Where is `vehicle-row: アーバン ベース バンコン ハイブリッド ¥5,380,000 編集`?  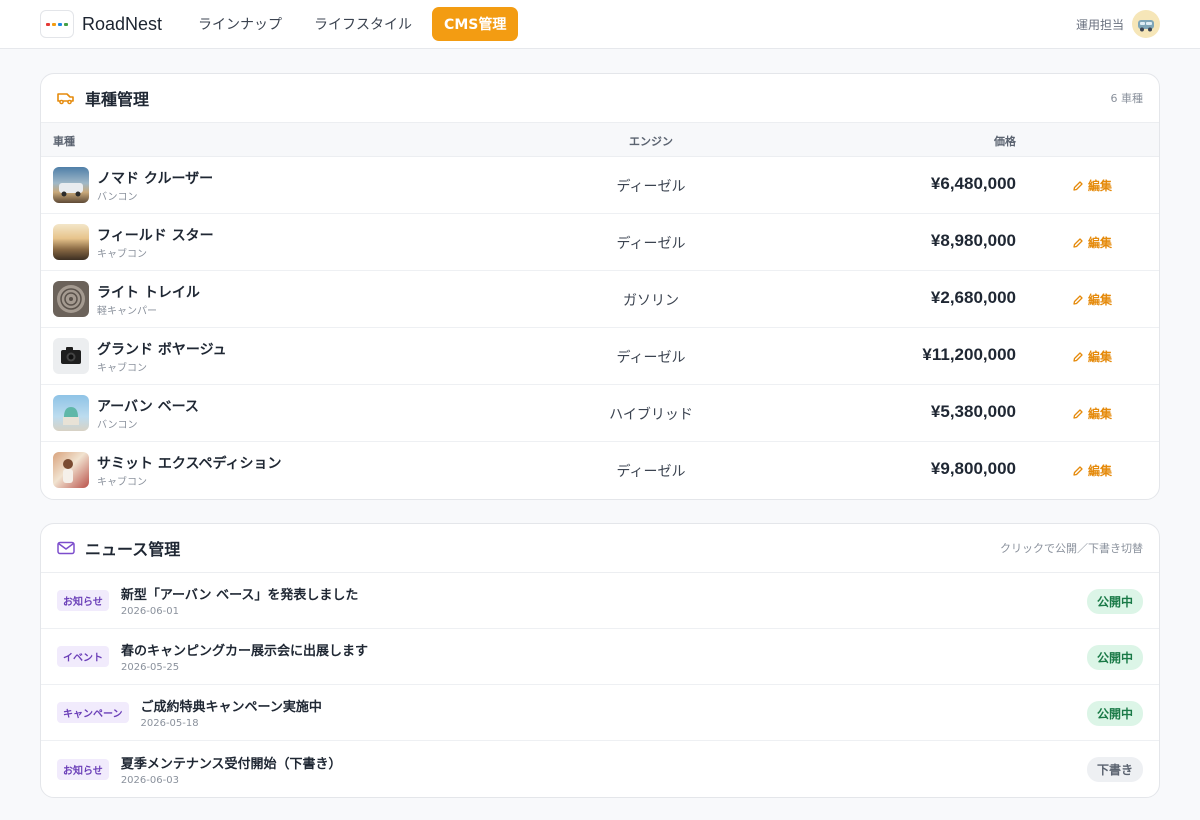 vehicle-row: アーバン ベース バンコン ハイブリッド ¥5,380,000 編集 is located at coordinates (600, 413).